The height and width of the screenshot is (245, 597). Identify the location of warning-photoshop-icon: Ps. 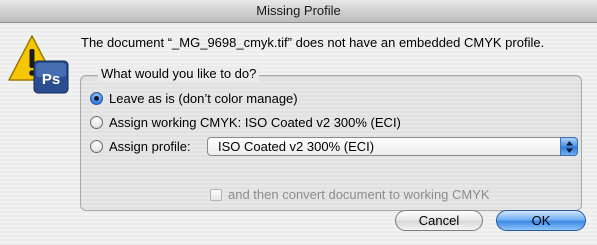
(40, 65).